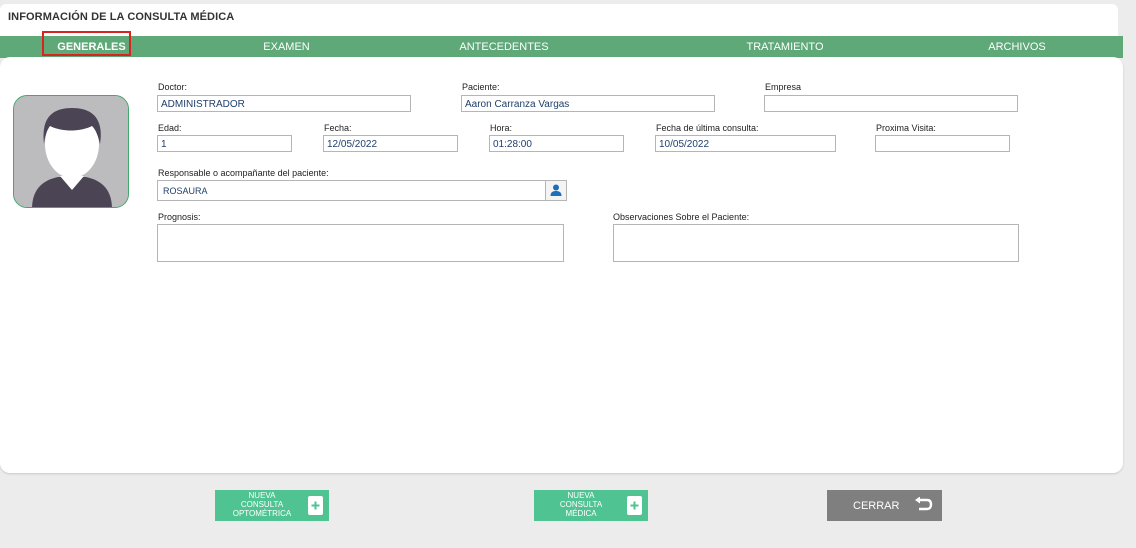 The height and width of the screenshot is (548, 1136). Describe the element at coordinates (243, 173) in the screenshot. I see `responsable-label: Responsable o acompañante del paciente:` at that location.